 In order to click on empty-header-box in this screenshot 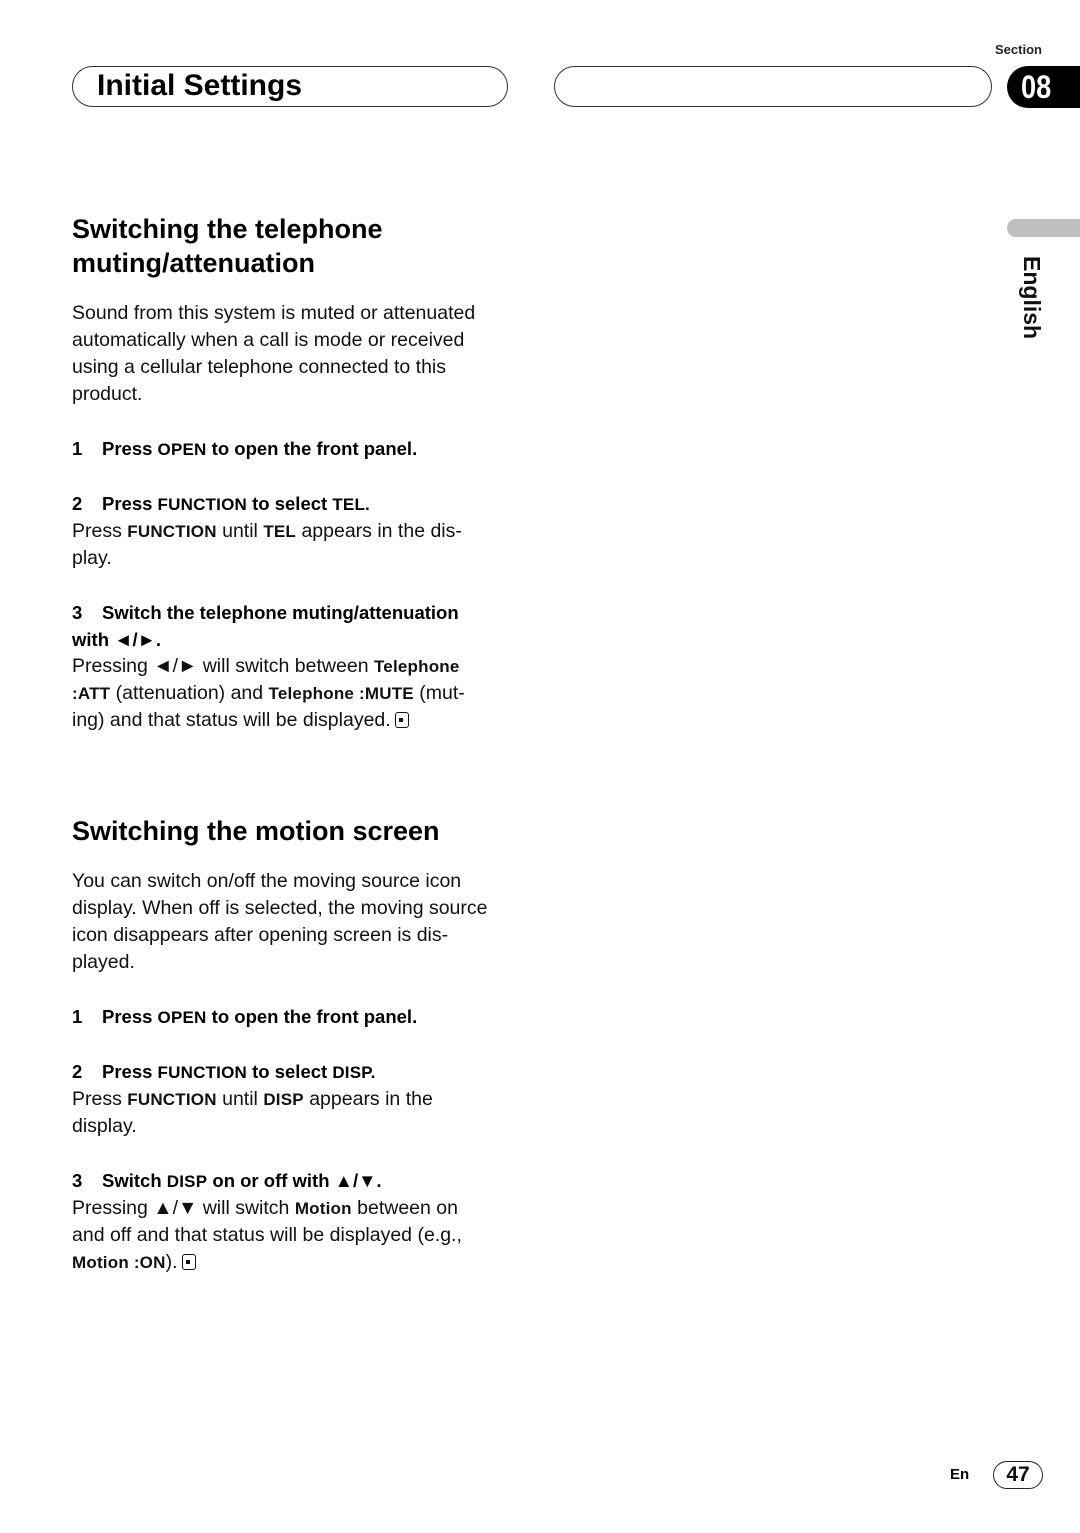, I will do `click(773, 86)`.